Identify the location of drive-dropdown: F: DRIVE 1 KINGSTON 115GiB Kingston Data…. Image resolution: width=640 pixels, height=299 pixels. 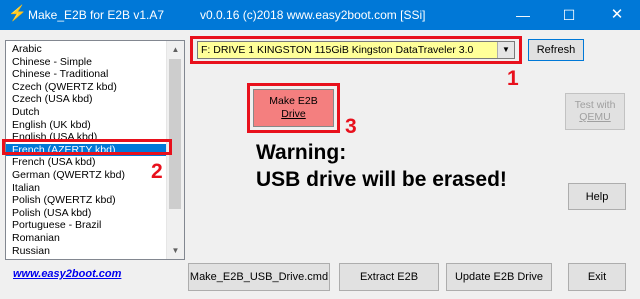
(356, 50).